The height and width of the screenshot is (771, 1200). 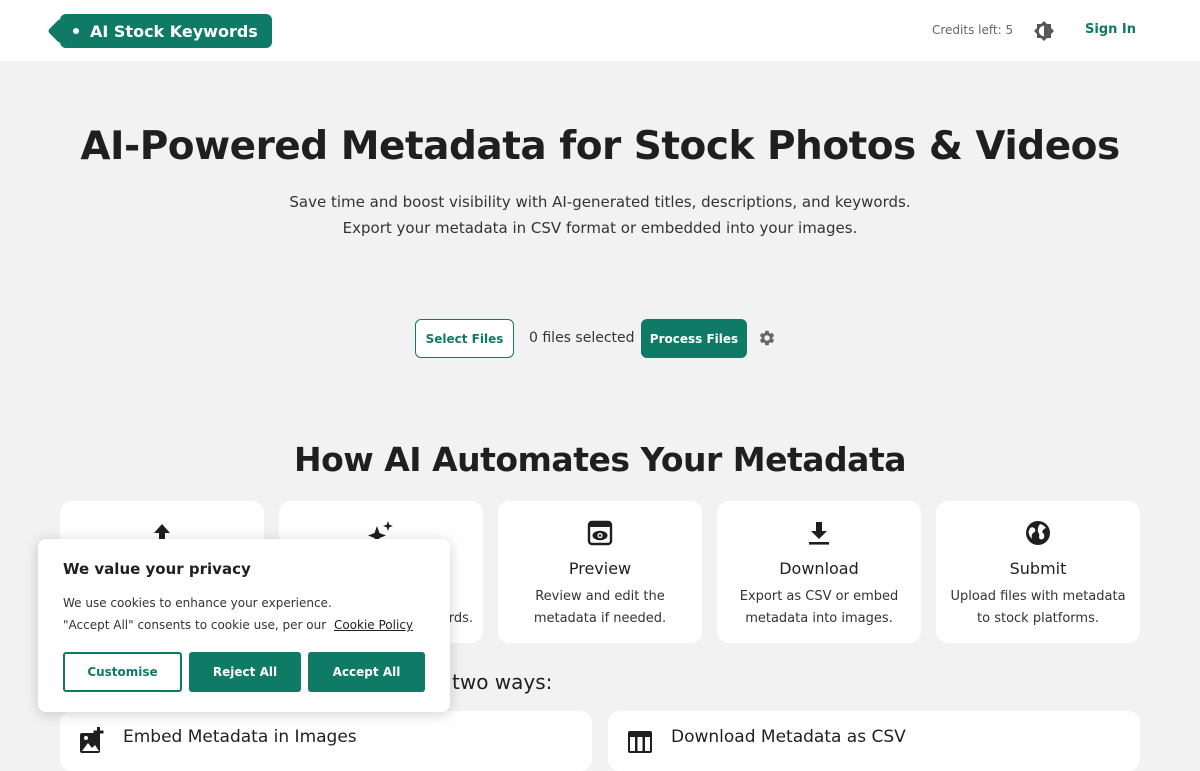 What do you see at coordinates (819, 568) in the screenshot?
I see `step-title: Download` at bounding box center [819, 568].